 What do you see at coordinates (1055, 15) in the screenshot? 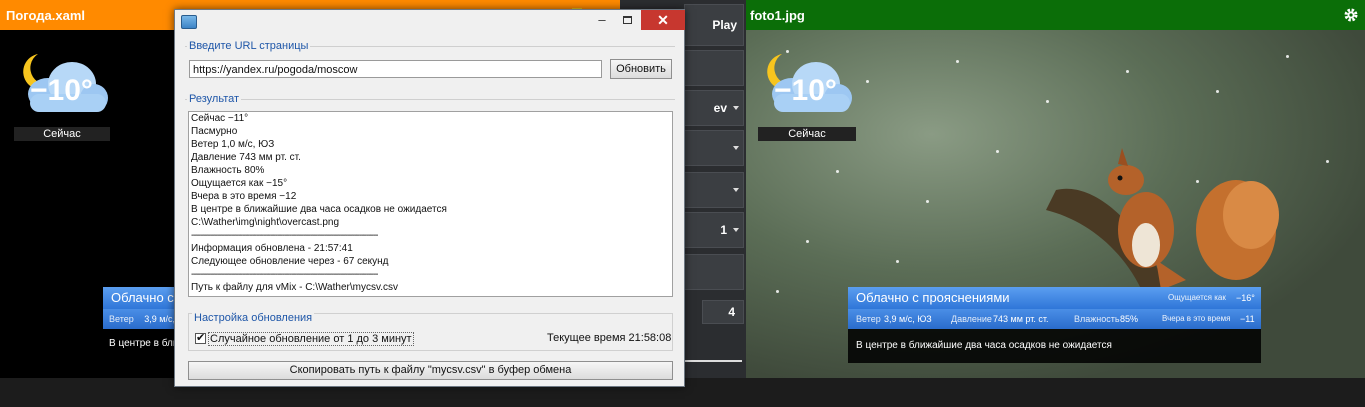
I see `right-window-titlebar: foto1.jpg` at bounding box center [1055, 15].